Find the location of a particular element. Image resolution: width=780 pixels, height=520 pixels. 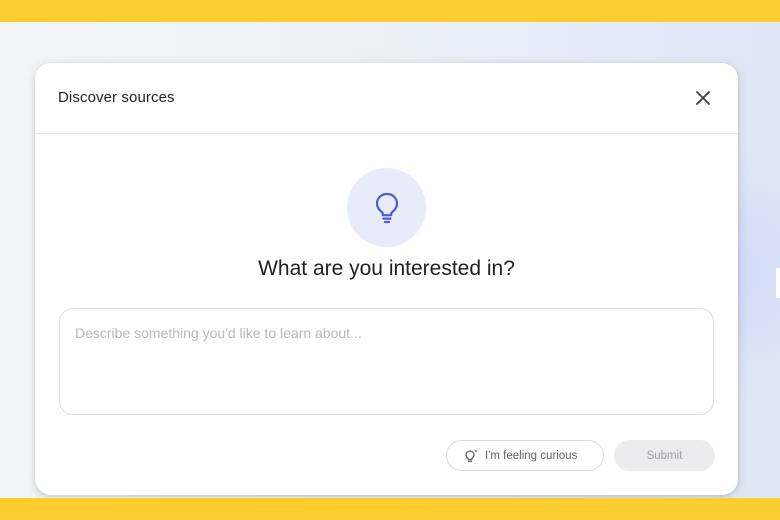

feeling-curious-button: I'm feeling curious is located at coordinates (525, 455).